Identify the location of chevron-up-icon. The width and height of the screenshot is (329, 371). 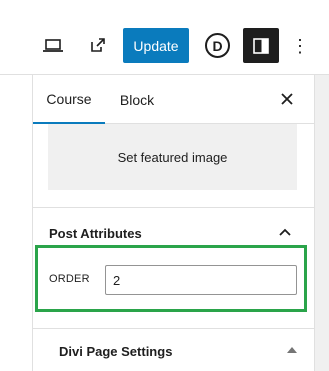
(285, 233).